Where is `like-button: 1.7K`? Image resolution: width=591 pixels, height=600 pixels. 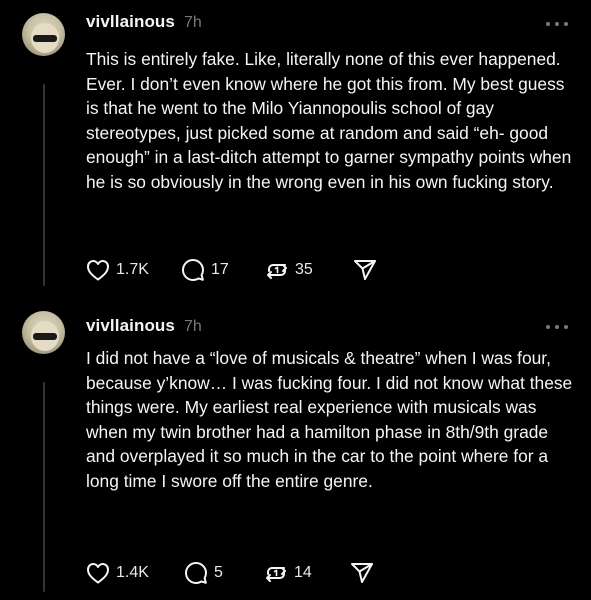 like-button: 1.7K is located at coordinates (133, 270).